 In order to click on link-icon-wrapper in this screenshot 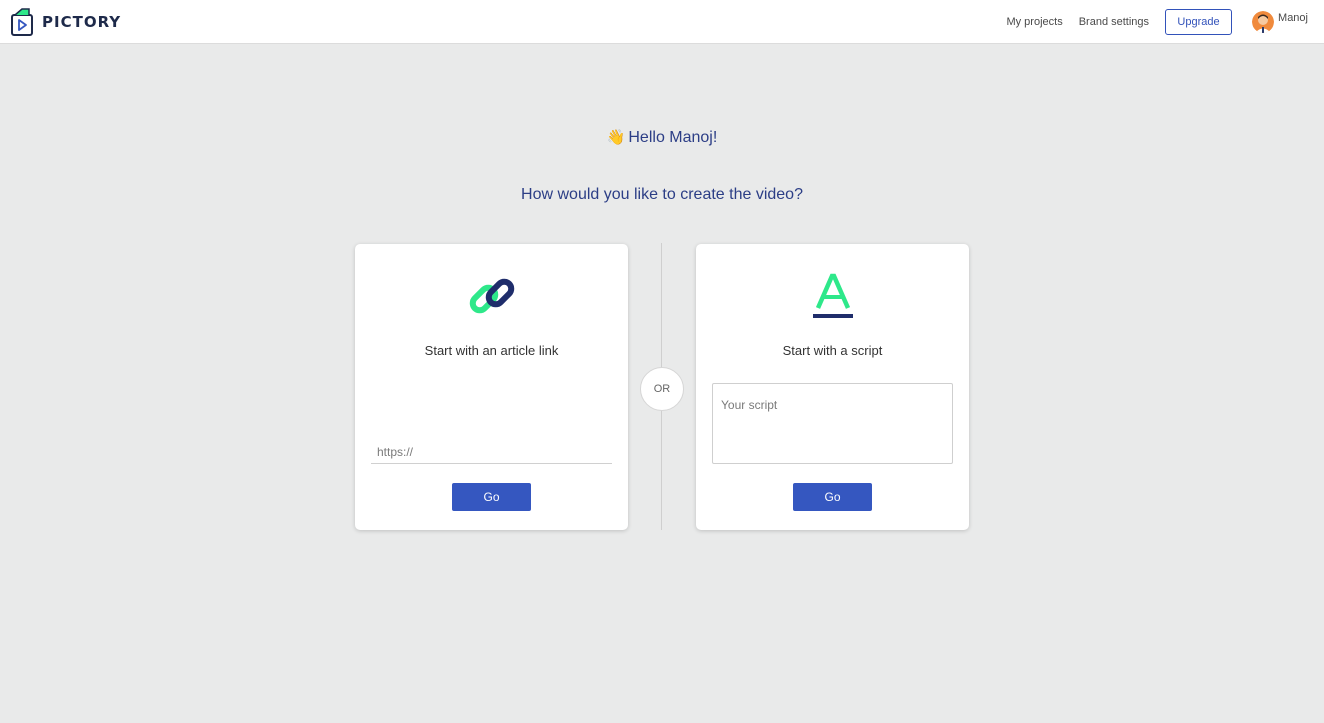, I will do `click(491, 296)`.